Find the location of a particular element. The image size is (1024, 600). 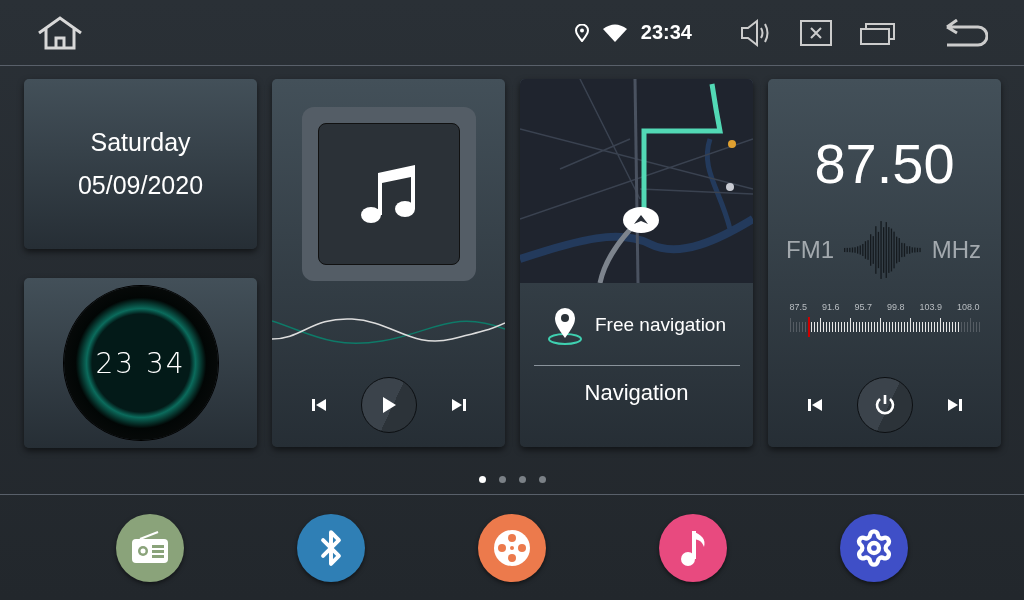

tuning-scale is located at coordinates (884, 326).